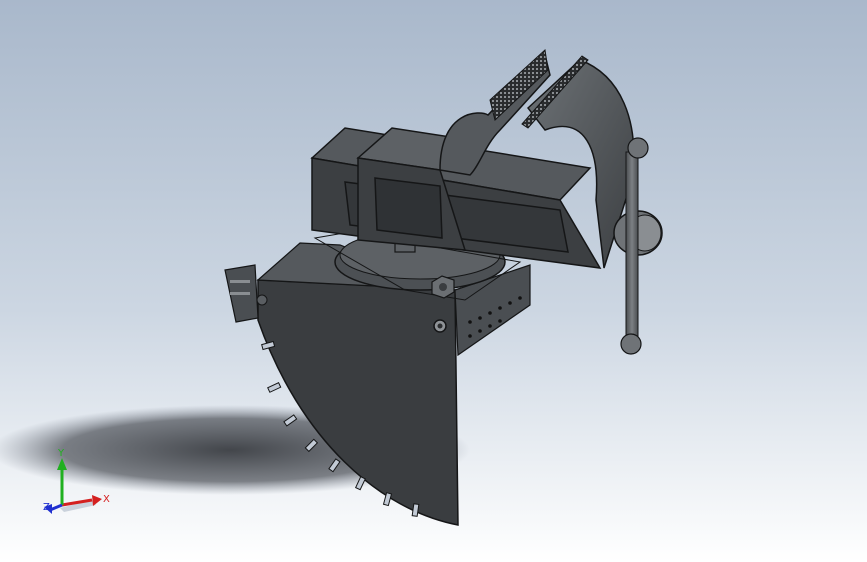 This screenshot has height=562, width=867. Describe the element at coordinates (46, 507) in the screenshot. I see `z-axis-label: Z` at that location.